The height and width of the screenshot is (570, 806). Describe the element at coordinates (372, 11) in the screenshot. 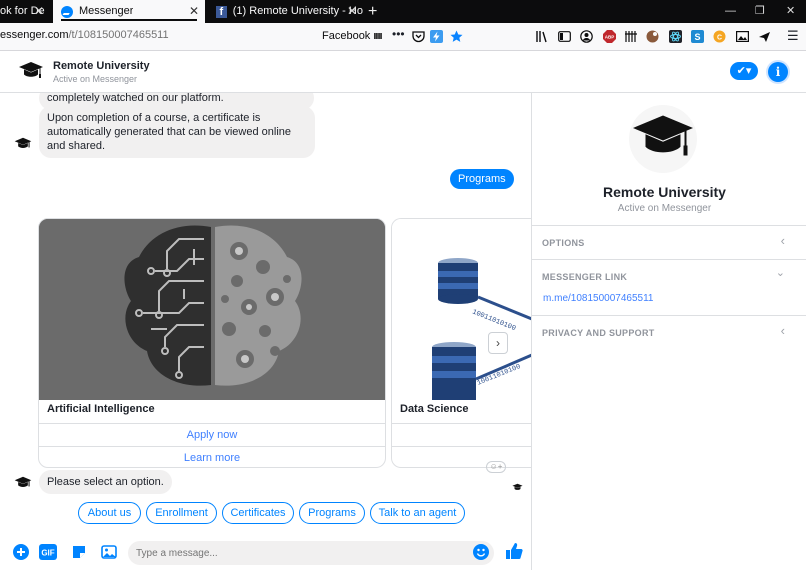

I see `new-tab-icon: +` at that location.